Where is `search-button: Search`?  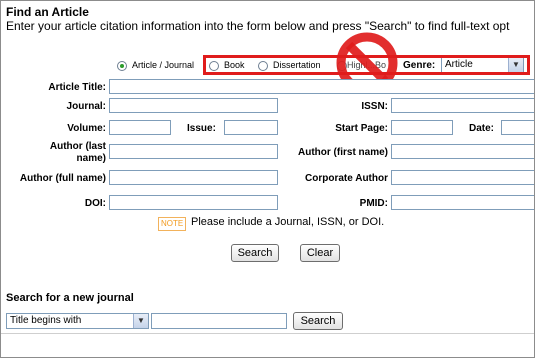 search-button: Search is located at coordinates (255, 253).